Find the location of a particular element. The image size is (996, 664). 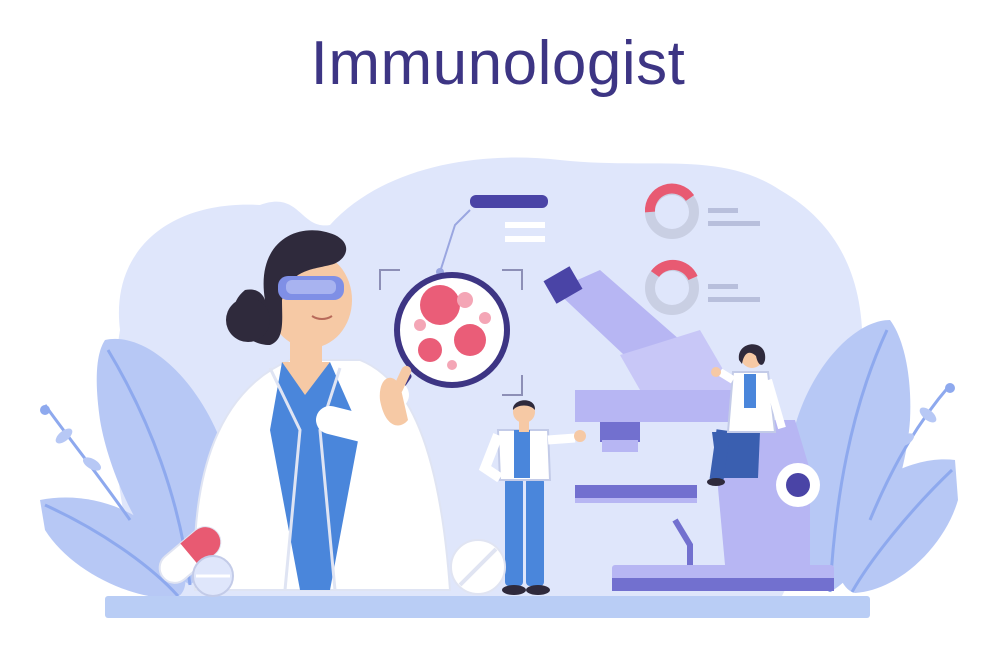

pill-icon-round is located at coordinates (213, 576).